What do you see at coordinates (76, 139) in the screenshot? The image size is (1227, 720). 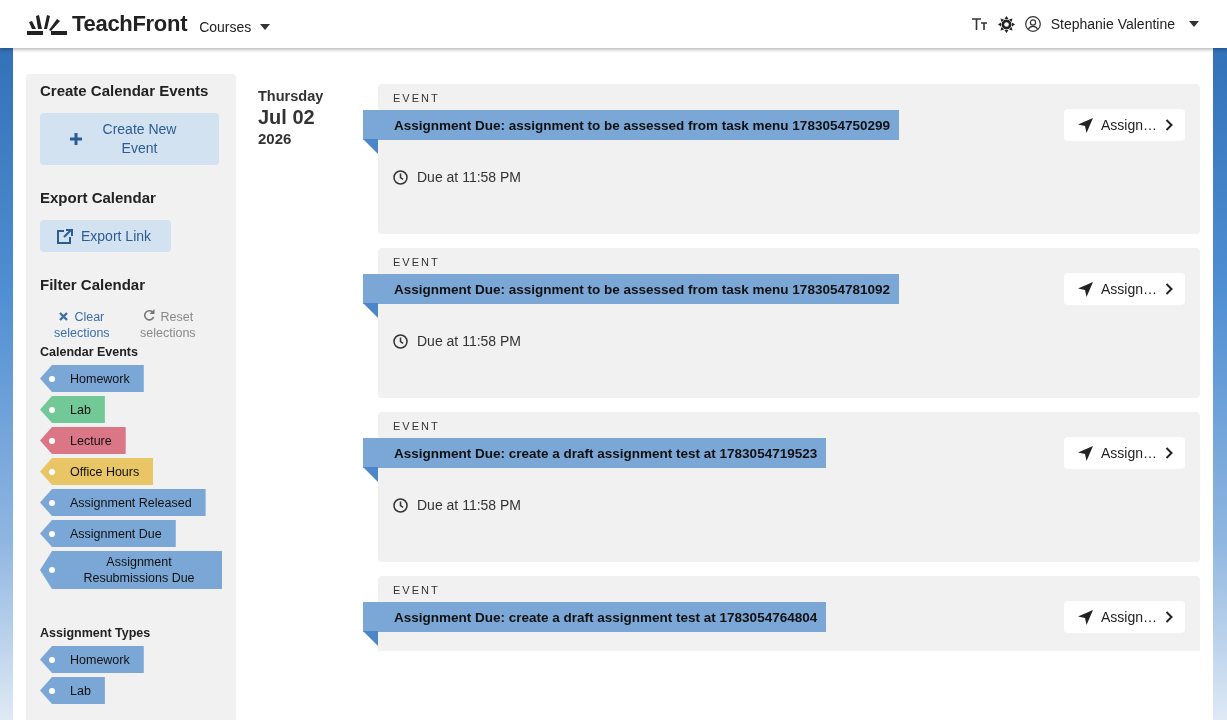 I see `plus-icon` at bounding box center [76, 139].